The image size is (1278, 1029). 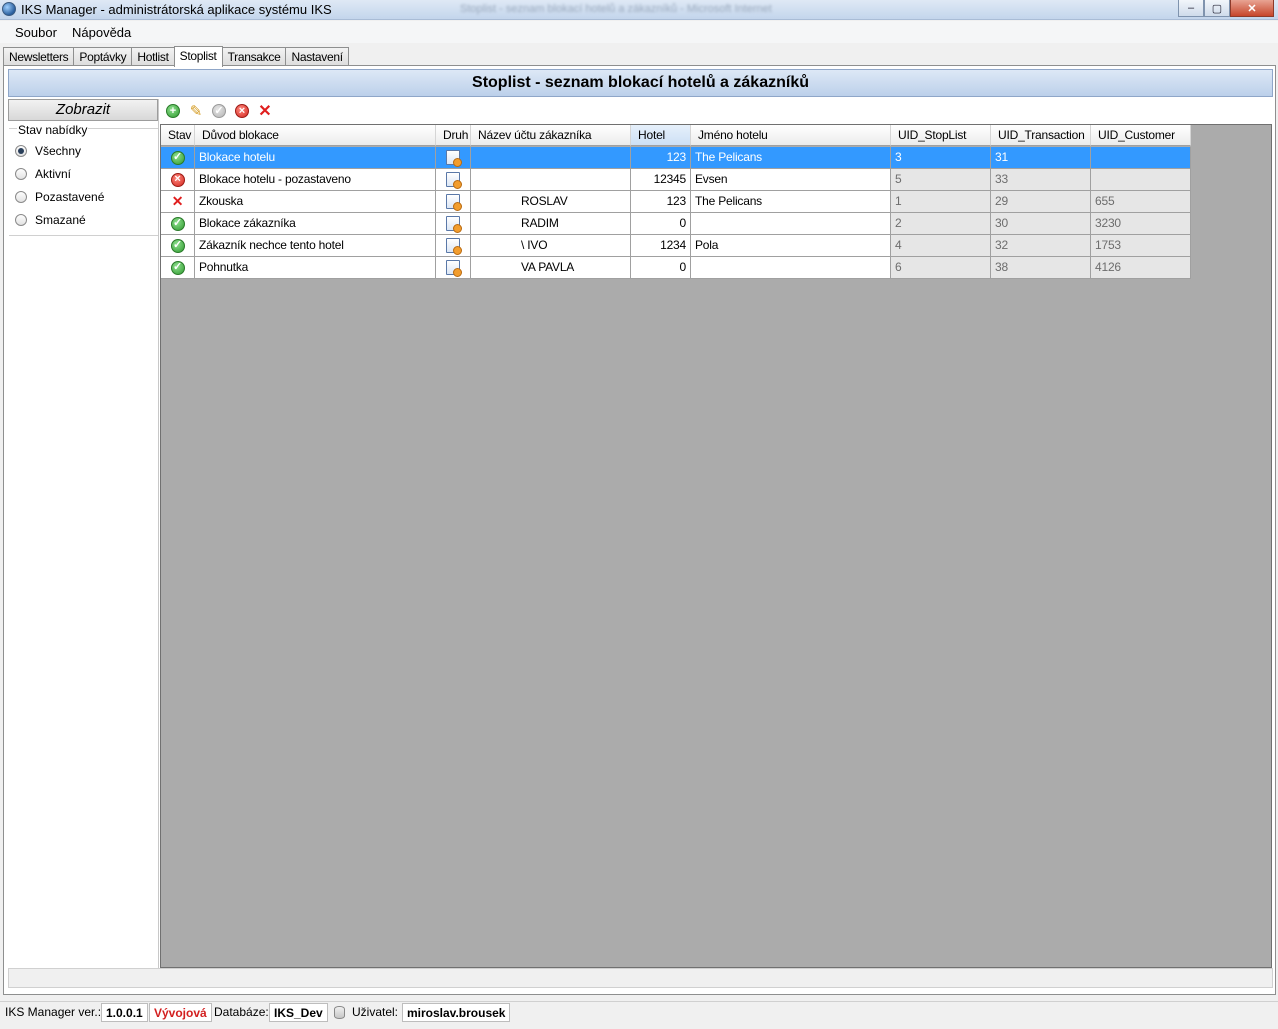 I want to click on edit-button: ✎, so click(x=196, y=111).